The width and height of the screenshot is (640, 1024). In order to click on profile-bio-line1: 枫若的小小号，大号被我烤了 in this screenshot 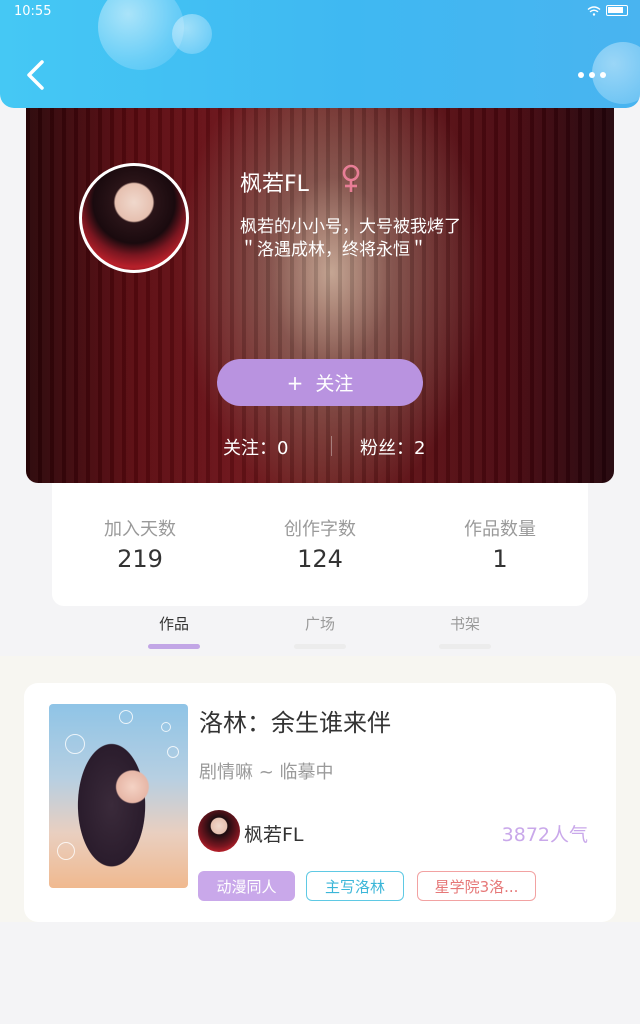, I will do `click(350, 227)`.